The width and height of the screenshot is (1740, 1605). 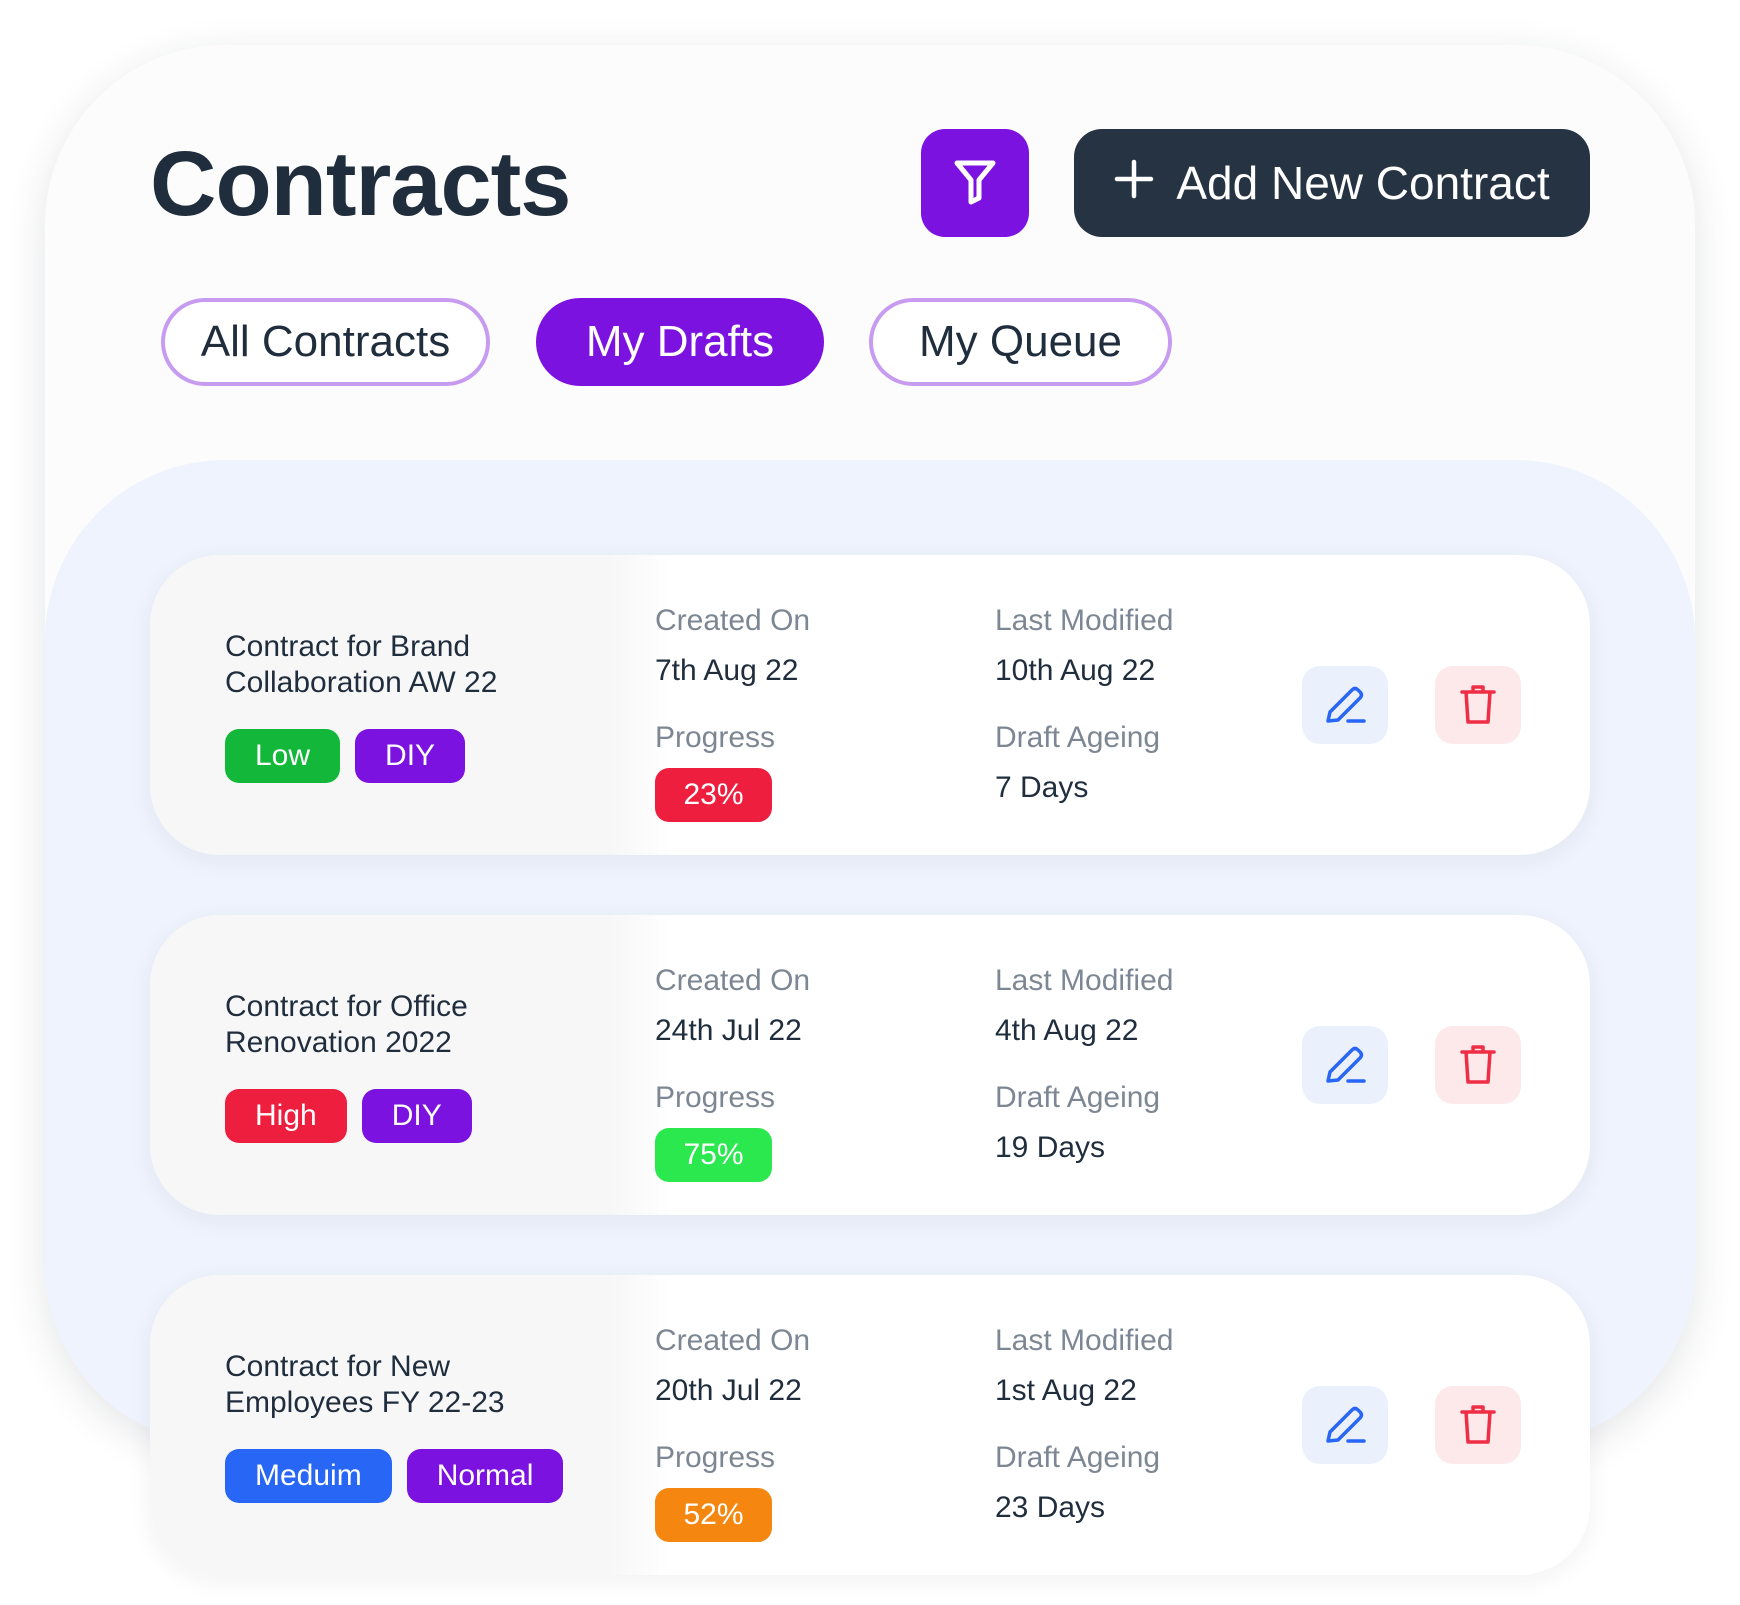 I want to click on priority-badge: Low, so click(x=283, y=756).